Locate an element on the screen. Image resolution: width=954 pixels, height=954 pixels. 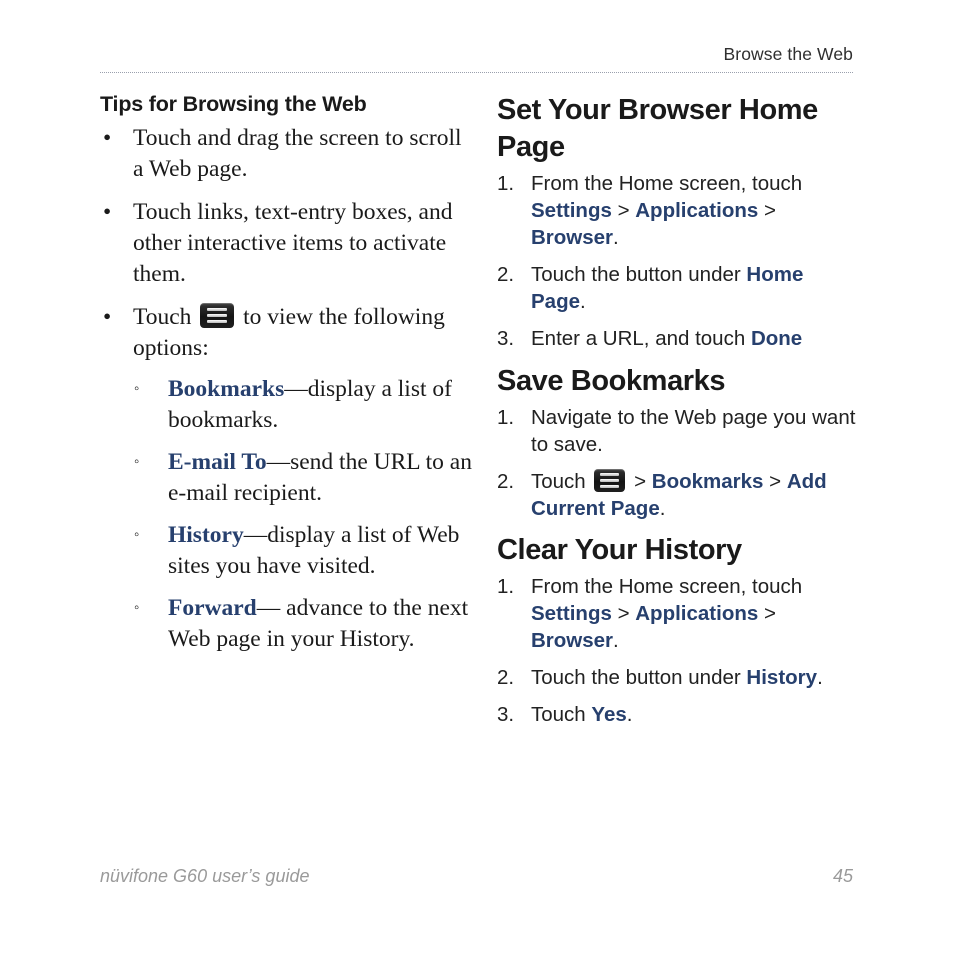
left-column-heading: Tips for Browsing the Web is located at coordinates (233, 104).